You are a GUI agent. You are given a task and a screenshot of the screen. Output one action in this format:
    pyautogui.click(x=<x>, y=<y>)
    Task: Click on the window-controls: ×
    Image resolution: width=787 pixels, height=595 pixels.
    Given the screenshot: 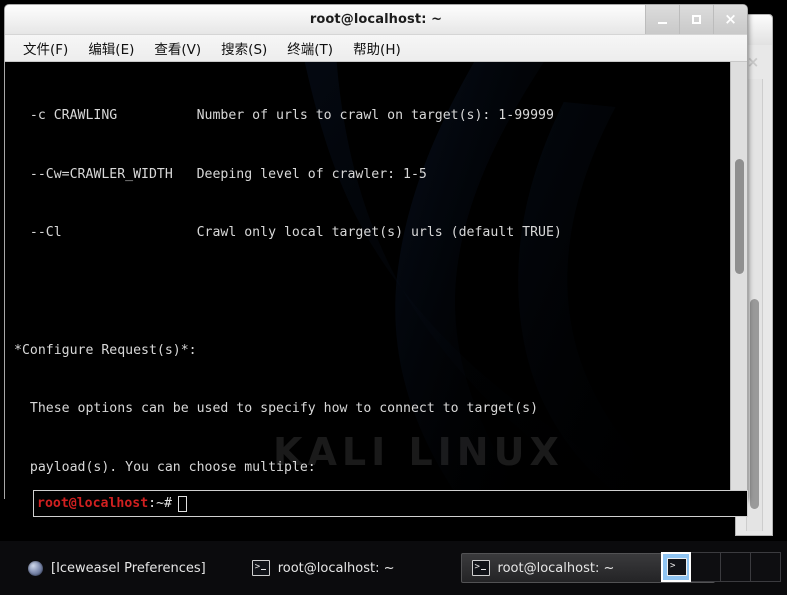 What is the action you would take?
    pyautogui.click(x=696, y=19)
    